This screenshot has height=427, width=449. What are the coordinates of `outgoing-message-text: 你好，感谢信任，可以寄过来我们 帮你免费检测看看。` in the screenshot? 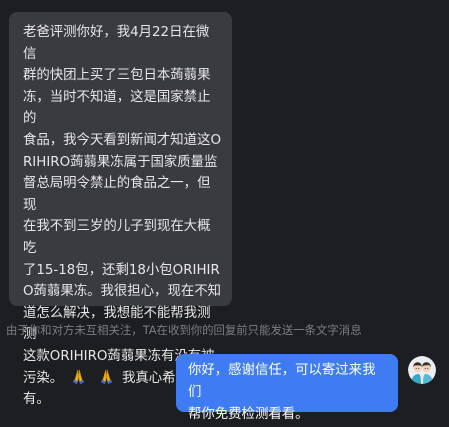 It's located at (282, 392).